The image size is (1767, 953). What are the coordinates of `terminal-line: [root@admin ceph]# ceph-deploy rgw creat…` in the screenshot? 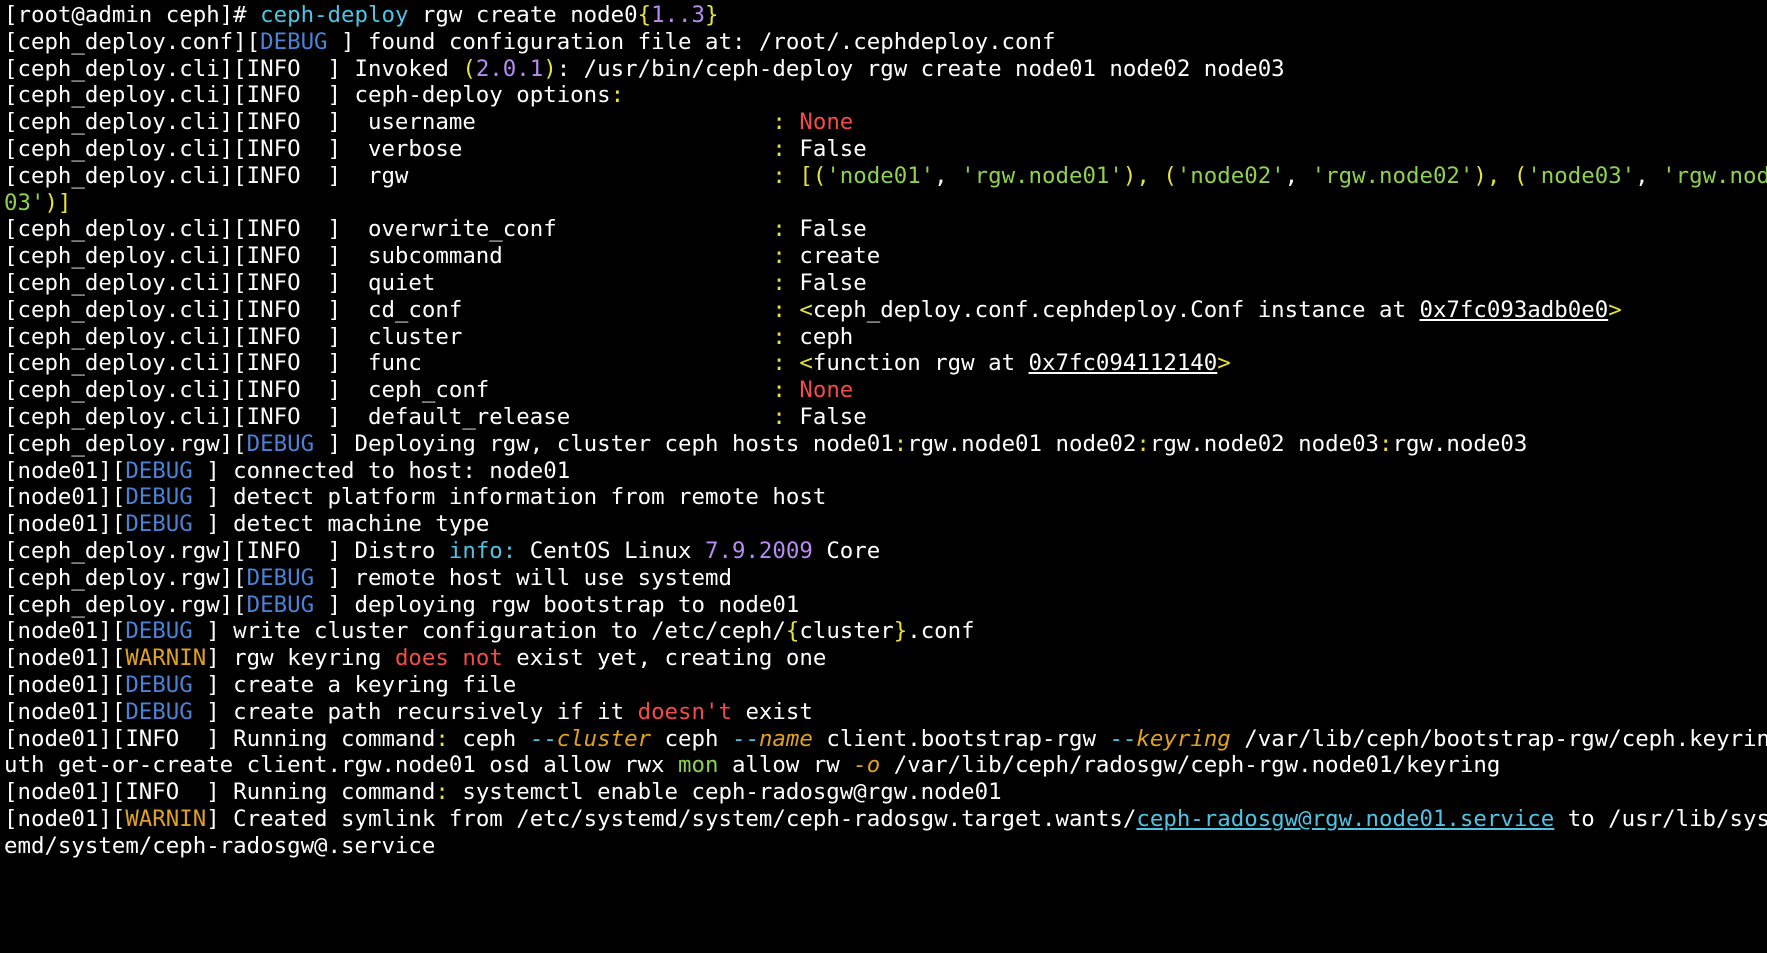 It's located at (885, 15).